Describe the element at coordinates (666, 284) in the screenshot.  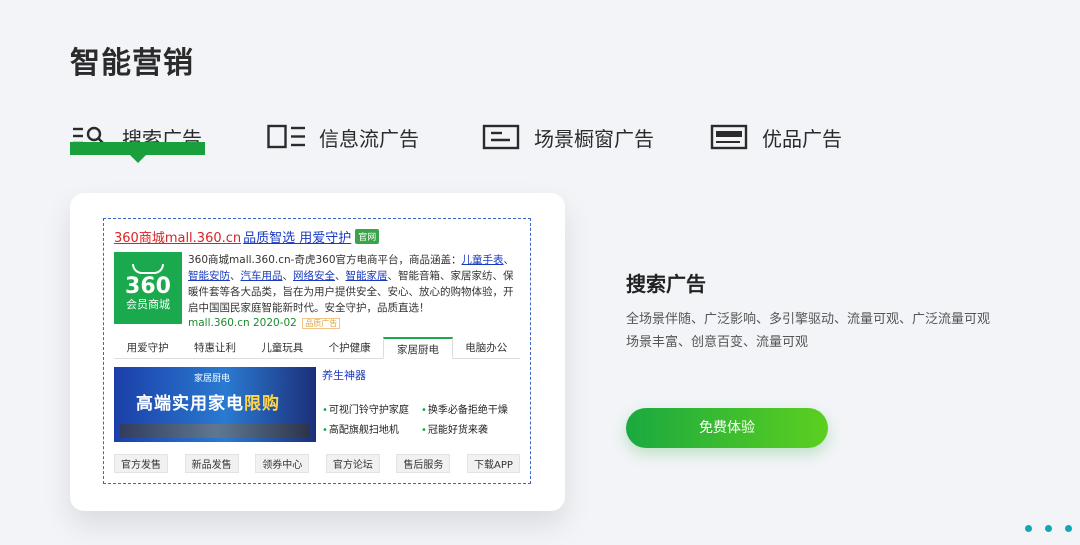
I see `detail-title: 搜索广告` at that location.